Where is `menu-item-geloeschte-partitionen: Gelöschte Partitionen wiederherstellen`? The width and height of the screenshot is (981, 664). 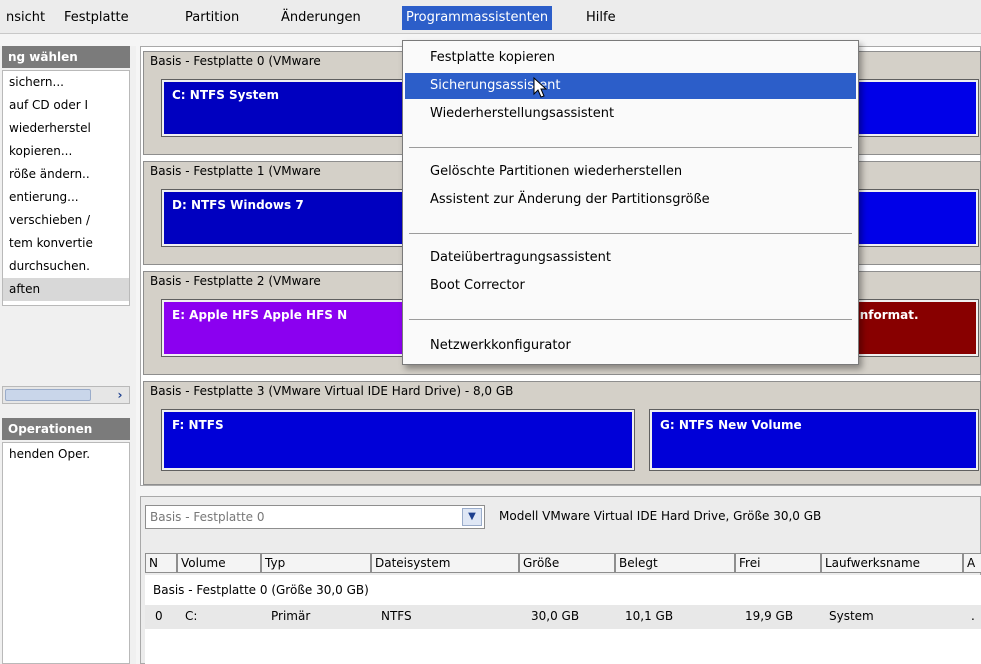 menu-item-geloeschte-partitionen: Gelöschte Partitionen wiederherstellen is located at coordinates (630, 172).